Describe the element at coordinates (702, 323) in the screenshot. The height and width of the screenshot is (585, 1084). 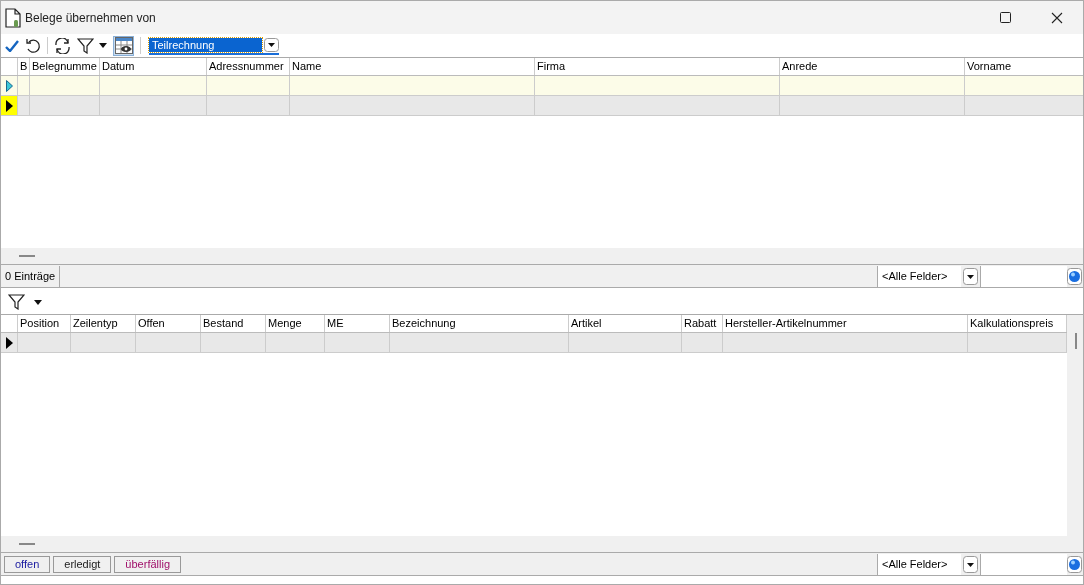
I see `column-header: Rabatt` at that location.